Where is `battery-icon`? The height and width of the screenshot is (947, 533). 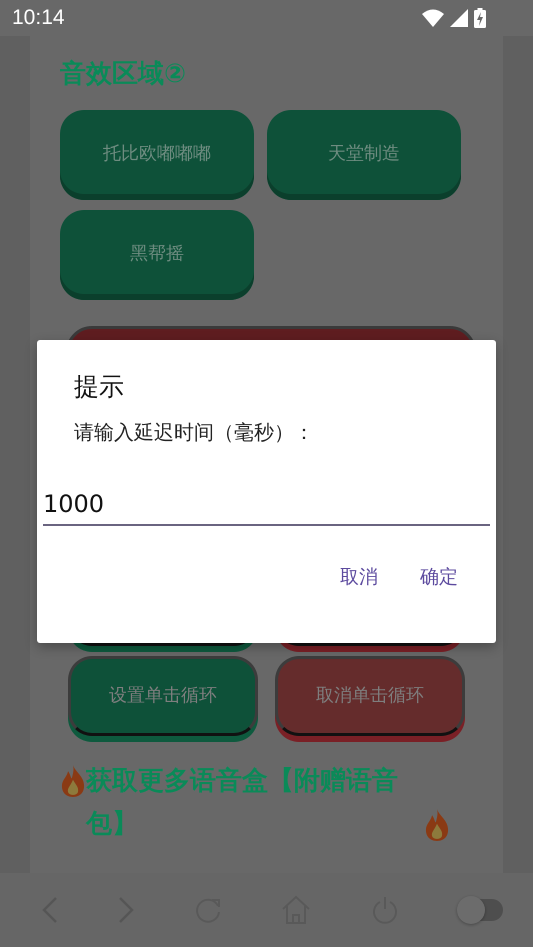 battery-icon is located at coordinates (480, 18).